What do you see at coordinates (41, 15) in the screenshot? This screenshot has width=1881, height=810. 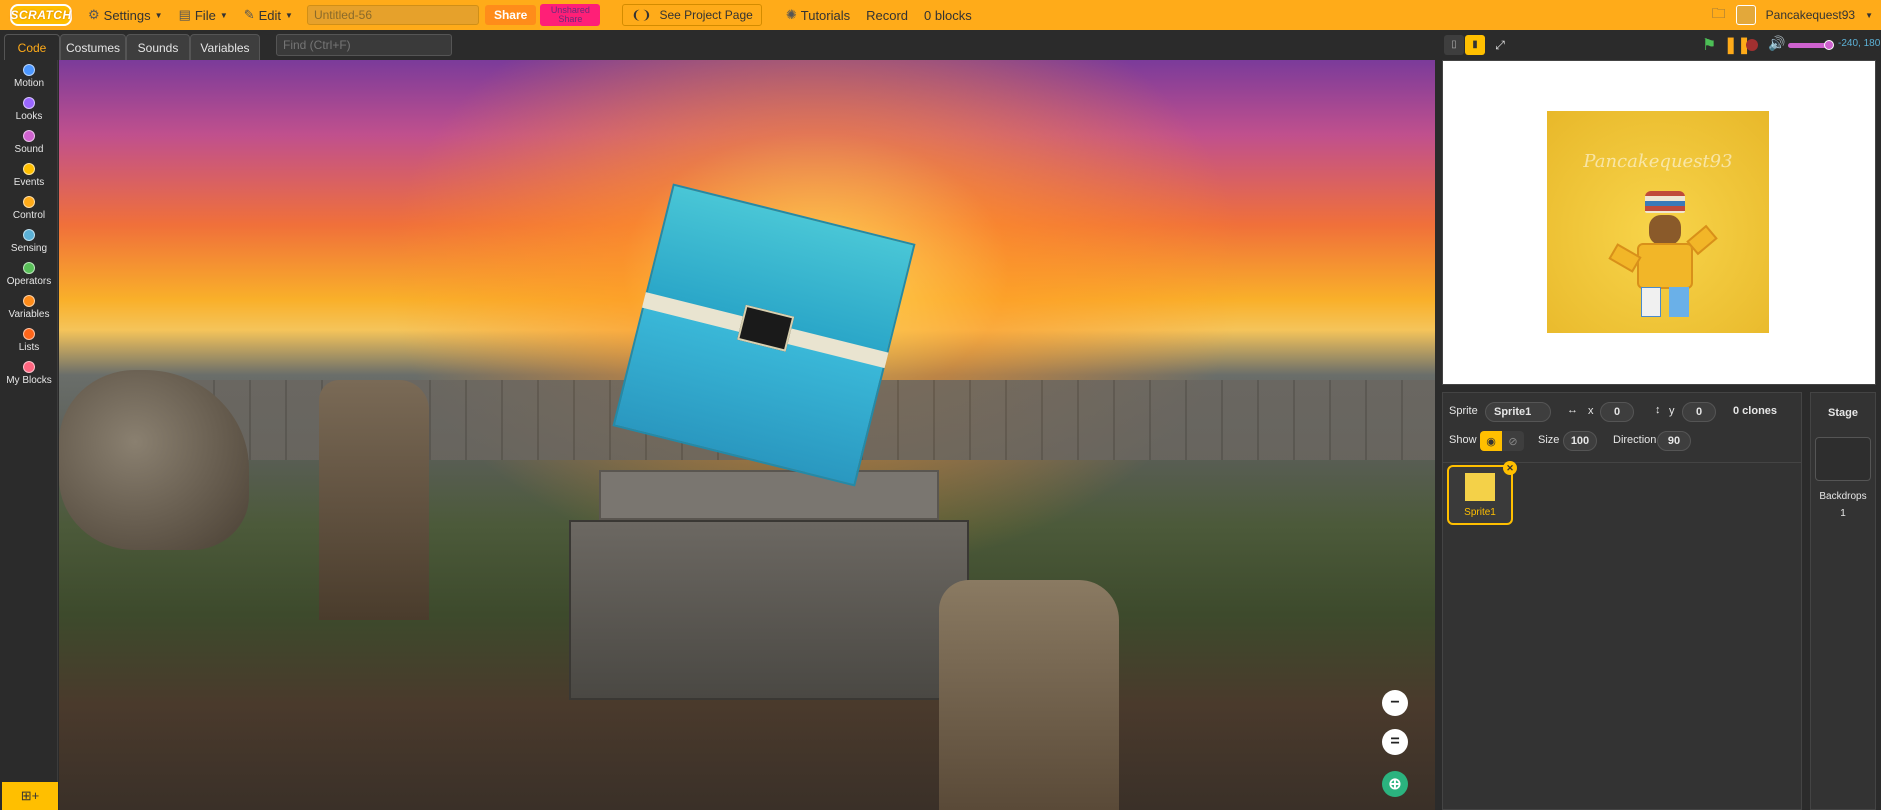 I see `scratch-logo: SCRATCH` at bounding box center [41, 15].